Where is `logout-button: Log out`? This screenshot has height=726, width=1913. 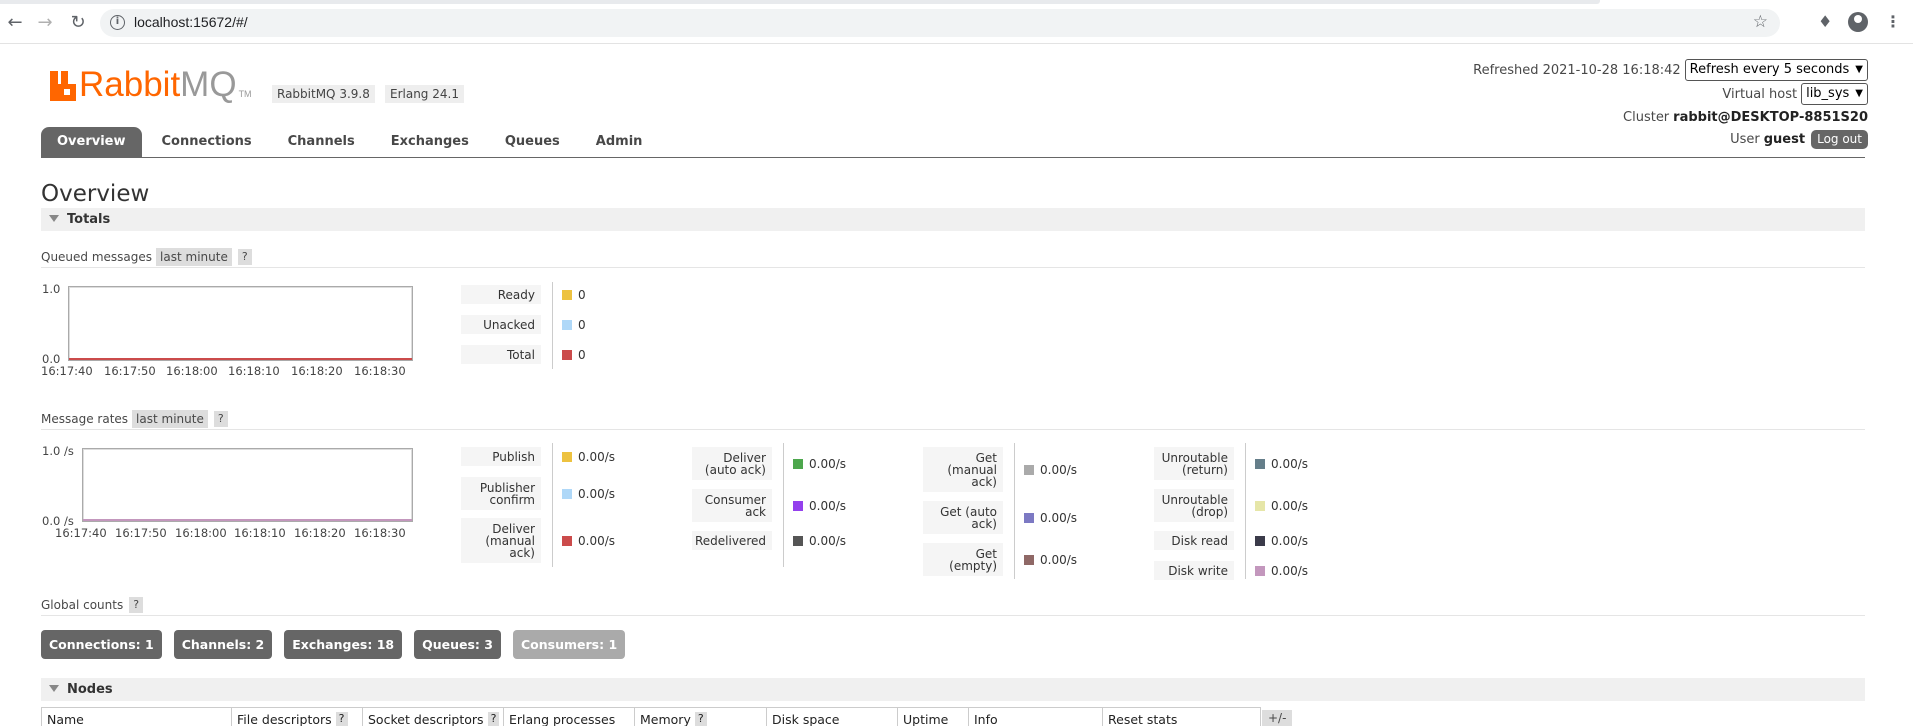
logout-button: Log out is located at coordinates (1839, 139).